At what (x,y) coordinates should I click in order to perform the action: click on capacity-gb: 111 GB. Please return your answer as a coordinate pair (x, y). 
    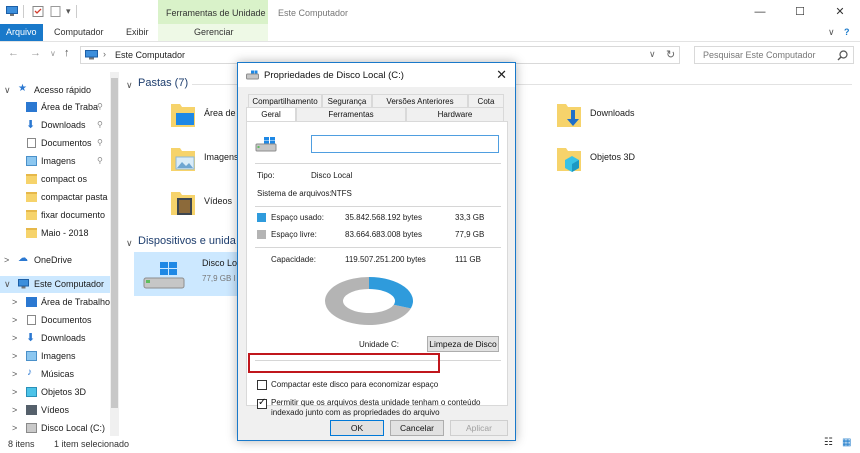
    Looking at the image, I should click on (468, 259).